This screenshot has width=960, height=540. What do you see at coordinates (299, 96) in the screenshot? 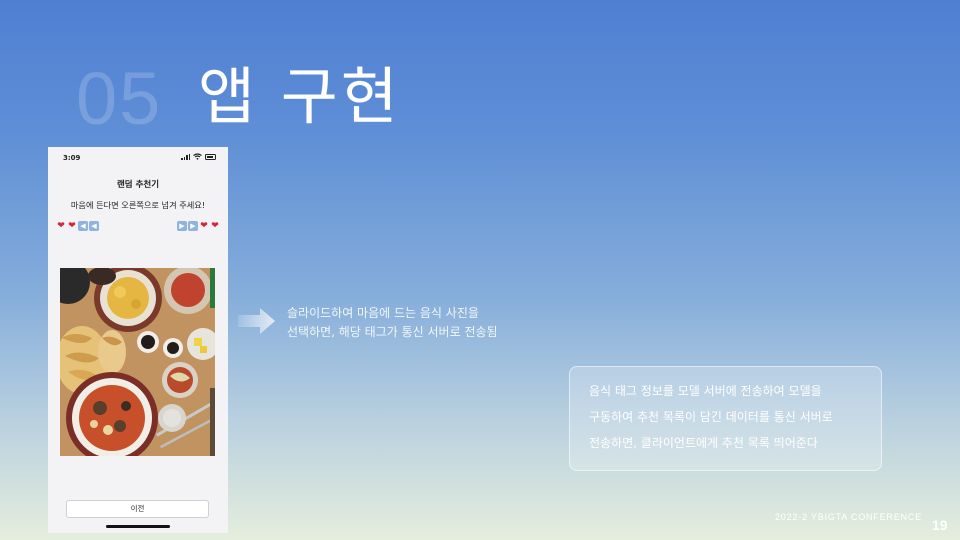
I see `section-title: 앱 구현` at bounding box center [299, 96].